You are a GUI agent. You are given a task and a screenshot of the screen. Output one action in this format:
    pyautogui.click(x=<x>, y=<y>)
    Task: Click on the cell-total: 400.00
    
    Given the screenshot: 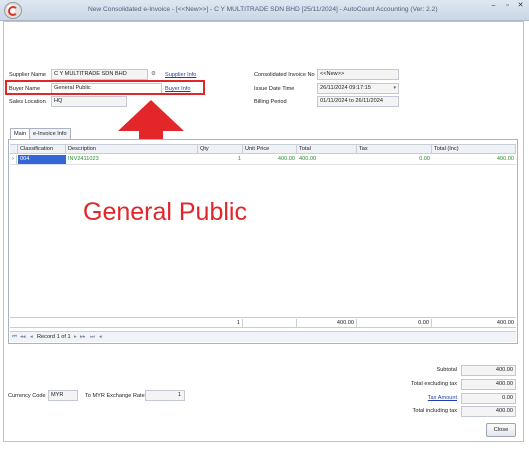 What is the action you would take?
    pyautogui.click(x=327, y=159)
    